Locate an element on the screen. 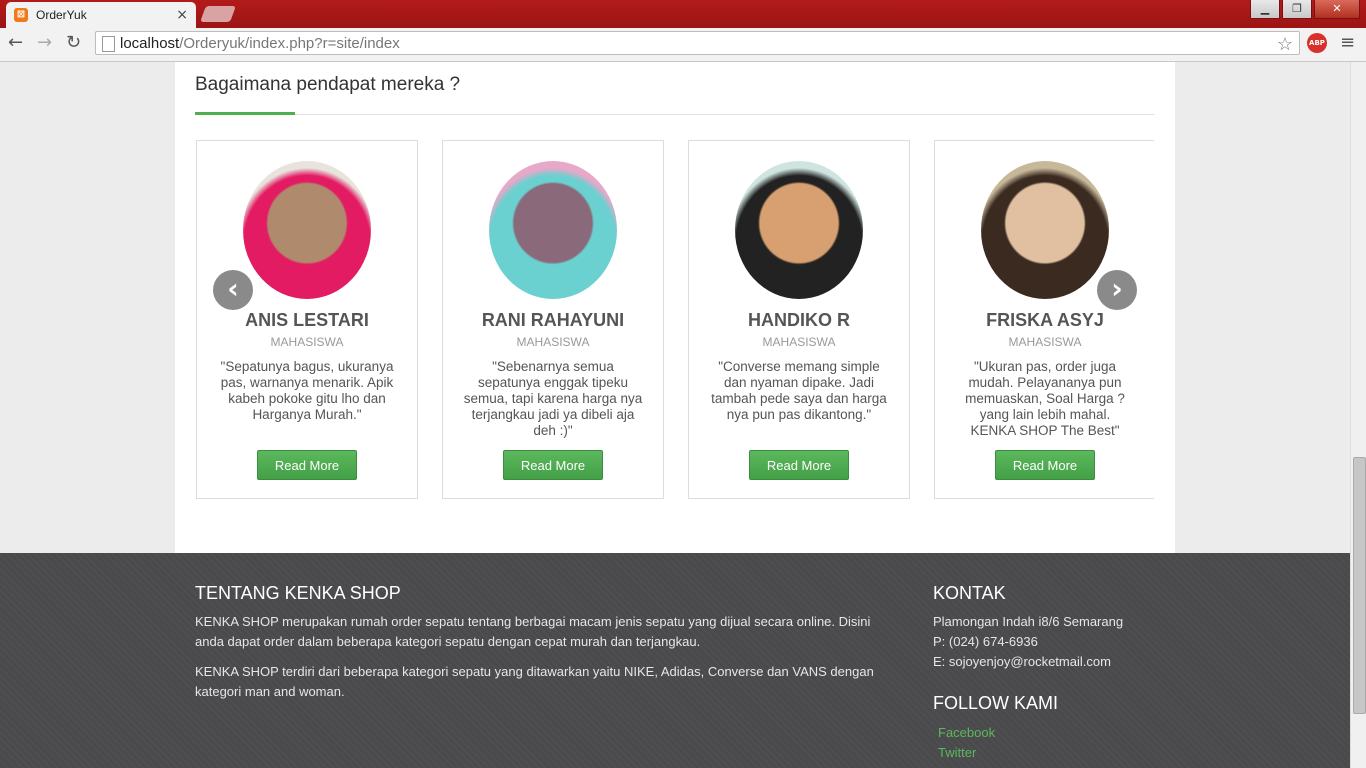 This screenshot has height=768, width=1366. bookmark-star-icon: ☆ is located at coordinates (1285, 44).